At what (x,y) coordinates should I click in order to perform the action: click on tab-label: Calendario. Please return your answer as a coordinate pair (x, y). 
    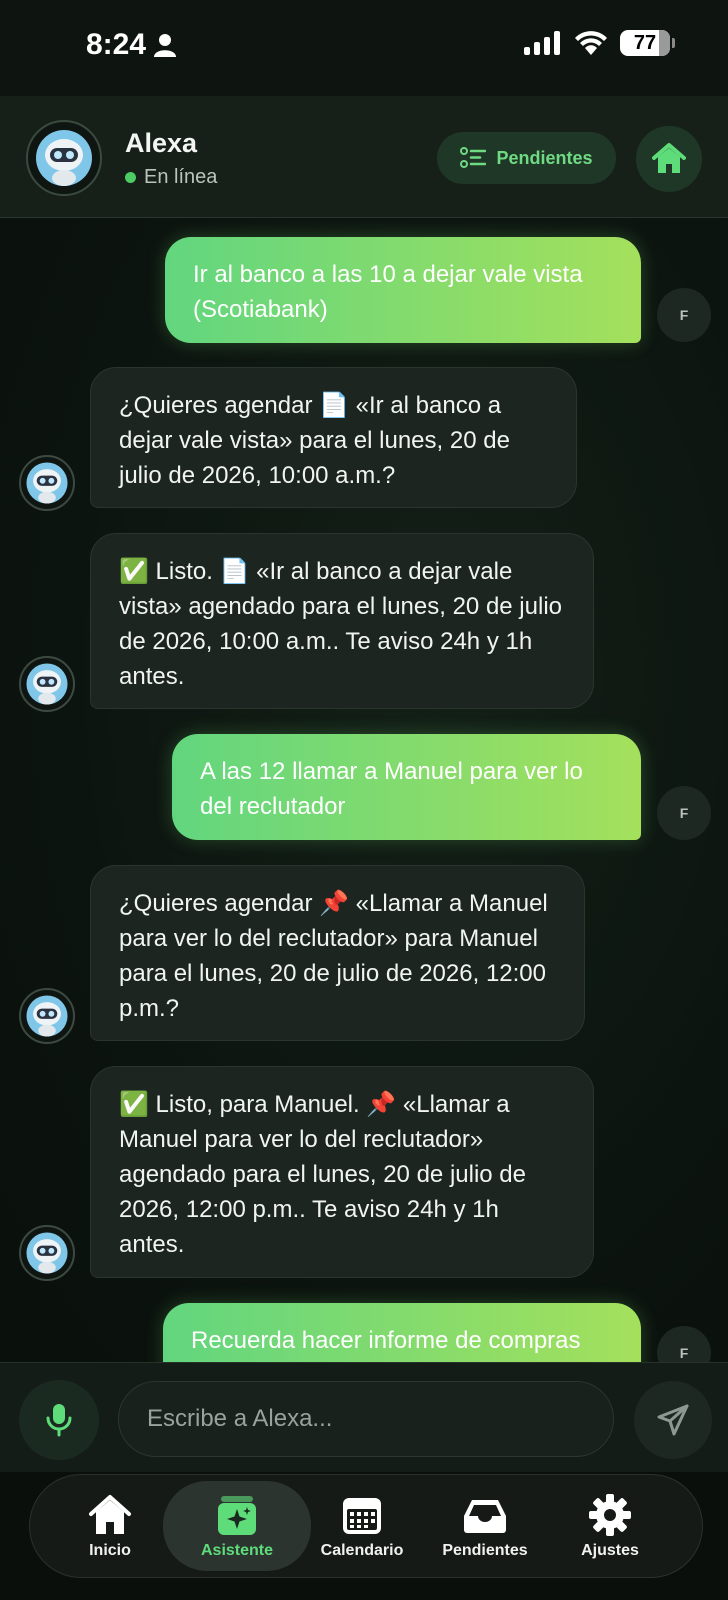
    Looking at the image, I should click on (362, 1550).